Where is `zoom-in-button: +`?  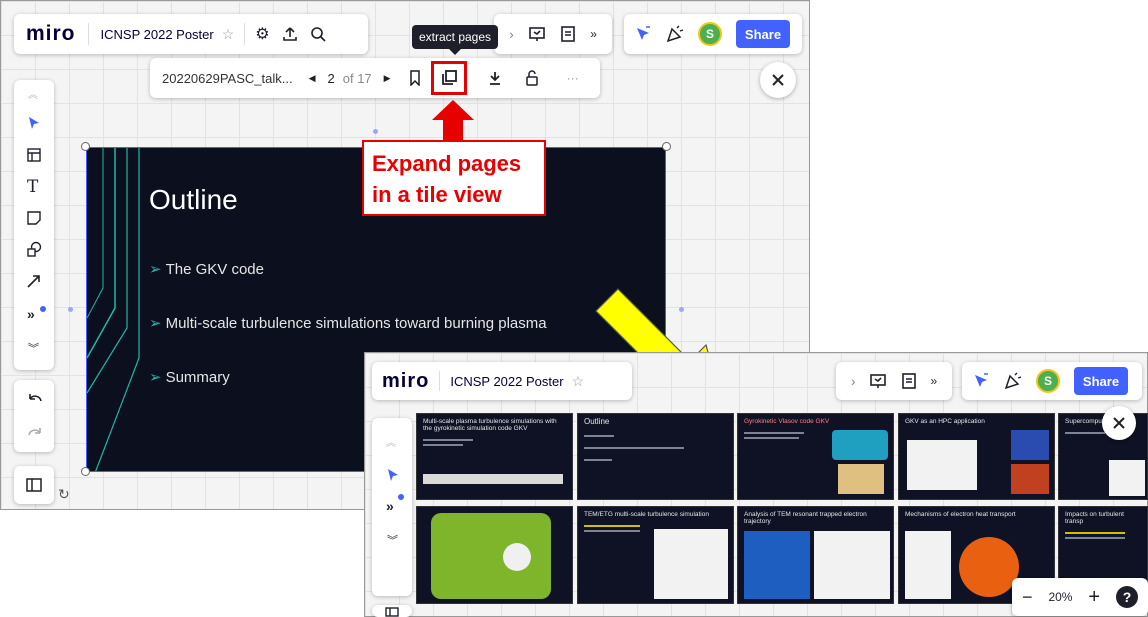
zoom-in-button: + is located at coordinates (1094, 597).